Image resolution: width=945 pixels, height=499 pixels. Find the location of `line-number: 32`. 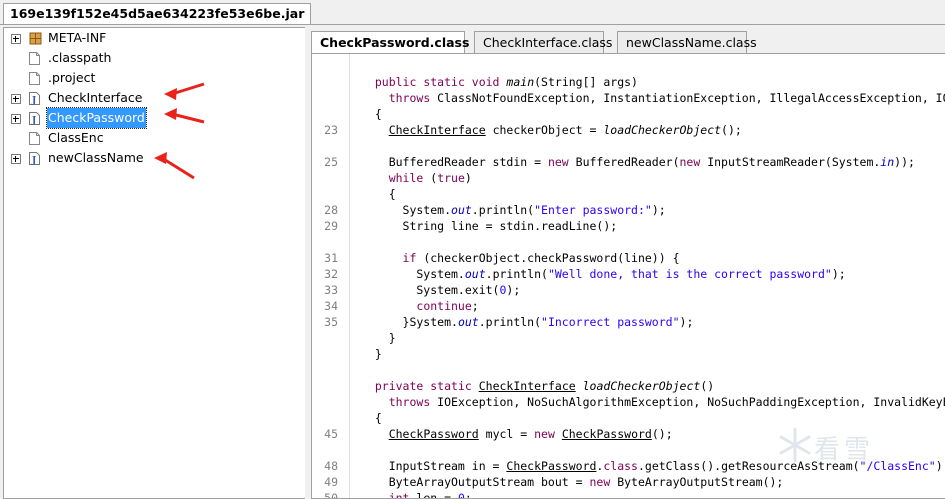

line-number: 32 is located at coordinates (331, 274).